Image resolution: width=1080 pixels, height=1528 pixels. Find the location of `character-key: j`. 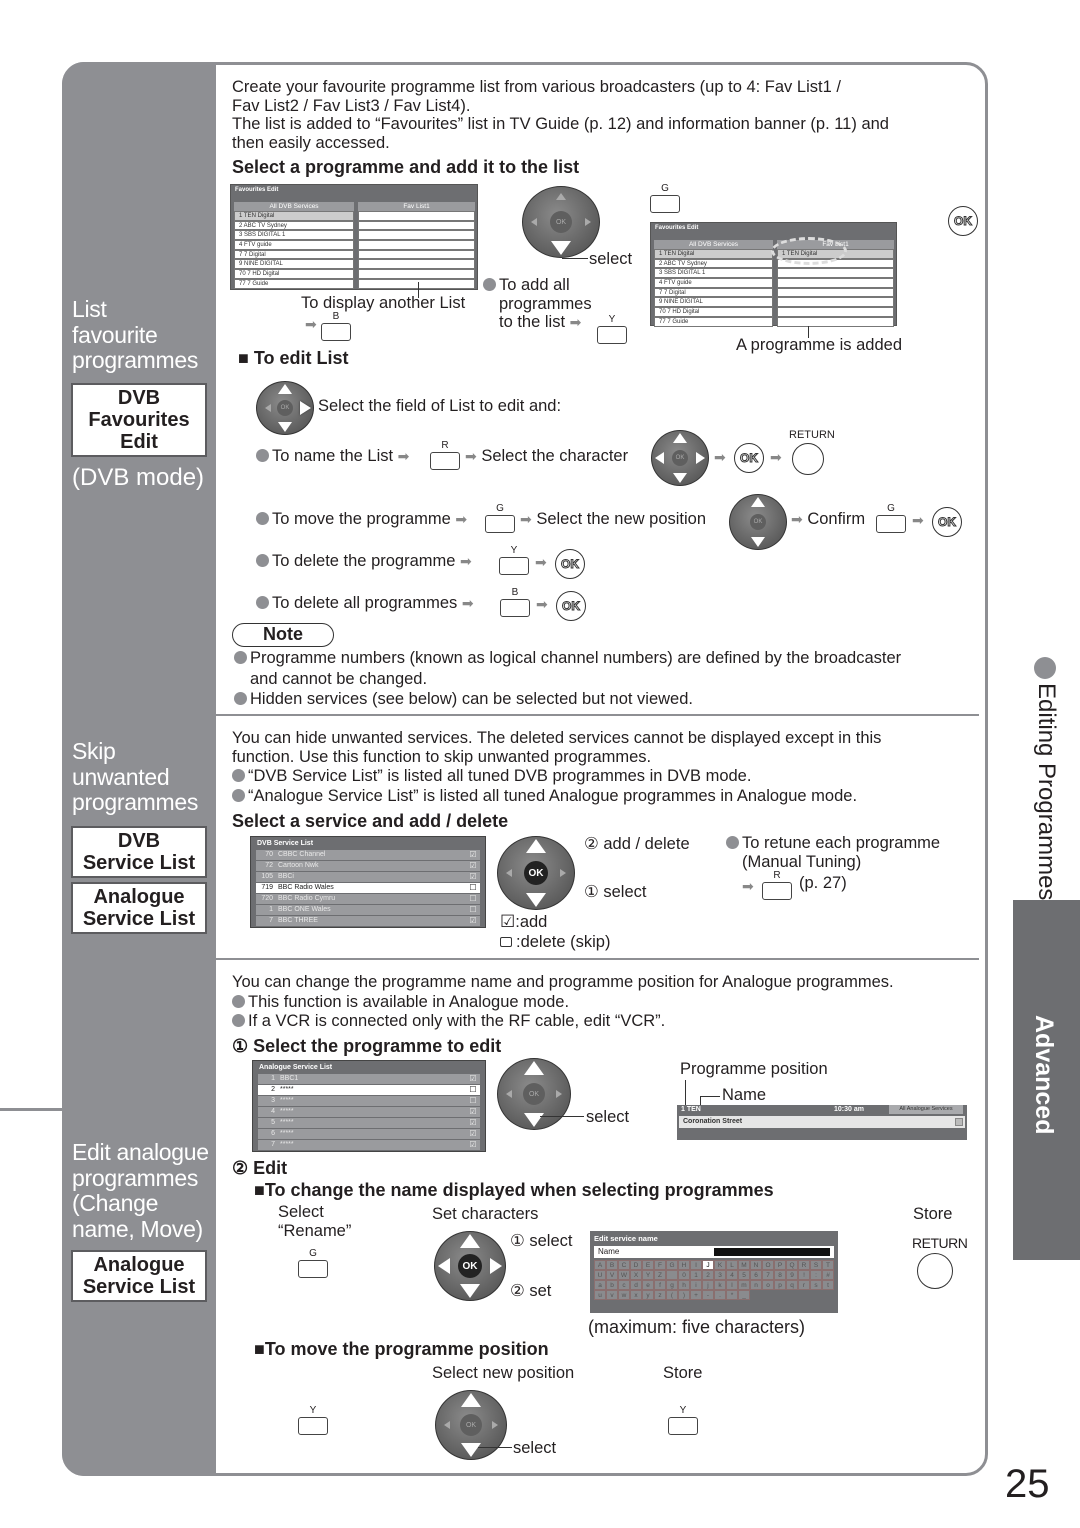

character-key: j is located at coordinates (708, 1285).